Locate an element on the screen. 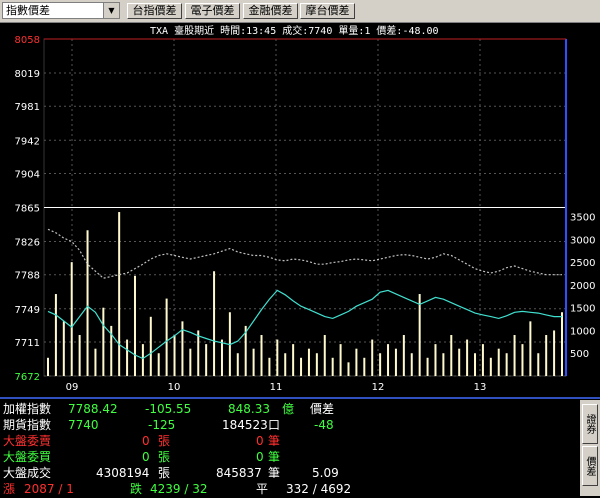 The image size is (600, 498). time-tick-label: 10 is located at coordinates (174, 387).